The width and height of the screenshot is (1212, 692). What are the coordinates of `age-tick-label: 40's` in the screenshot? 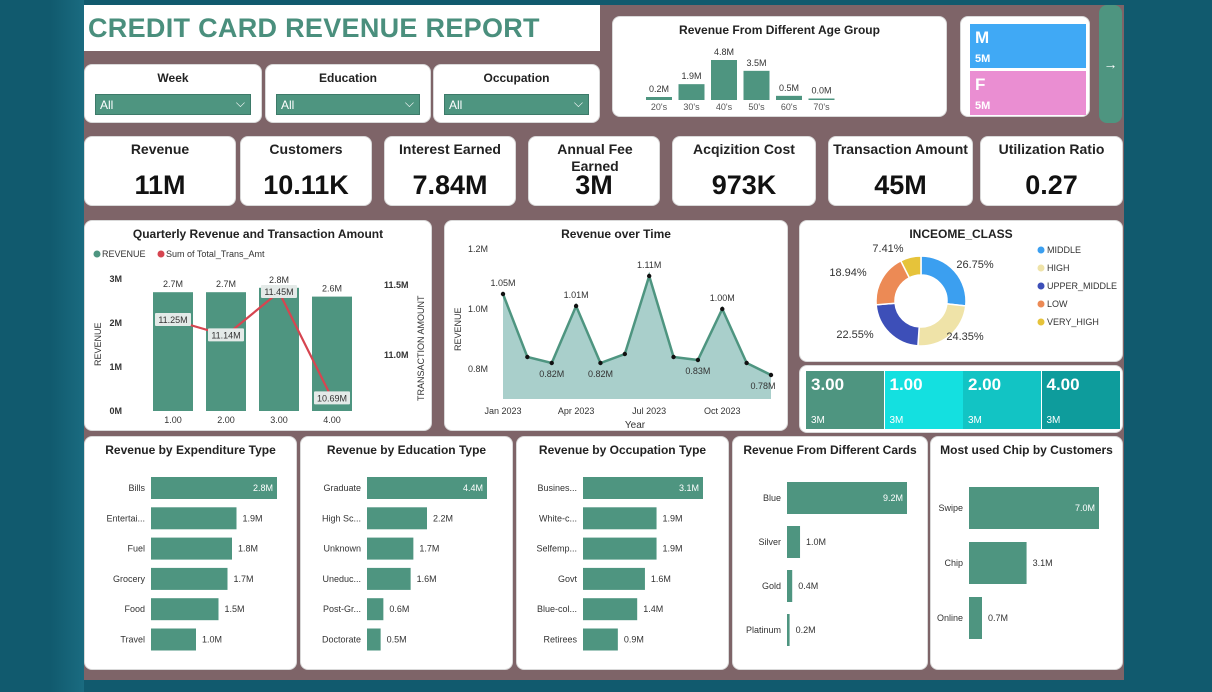 It's located at (724, 107).